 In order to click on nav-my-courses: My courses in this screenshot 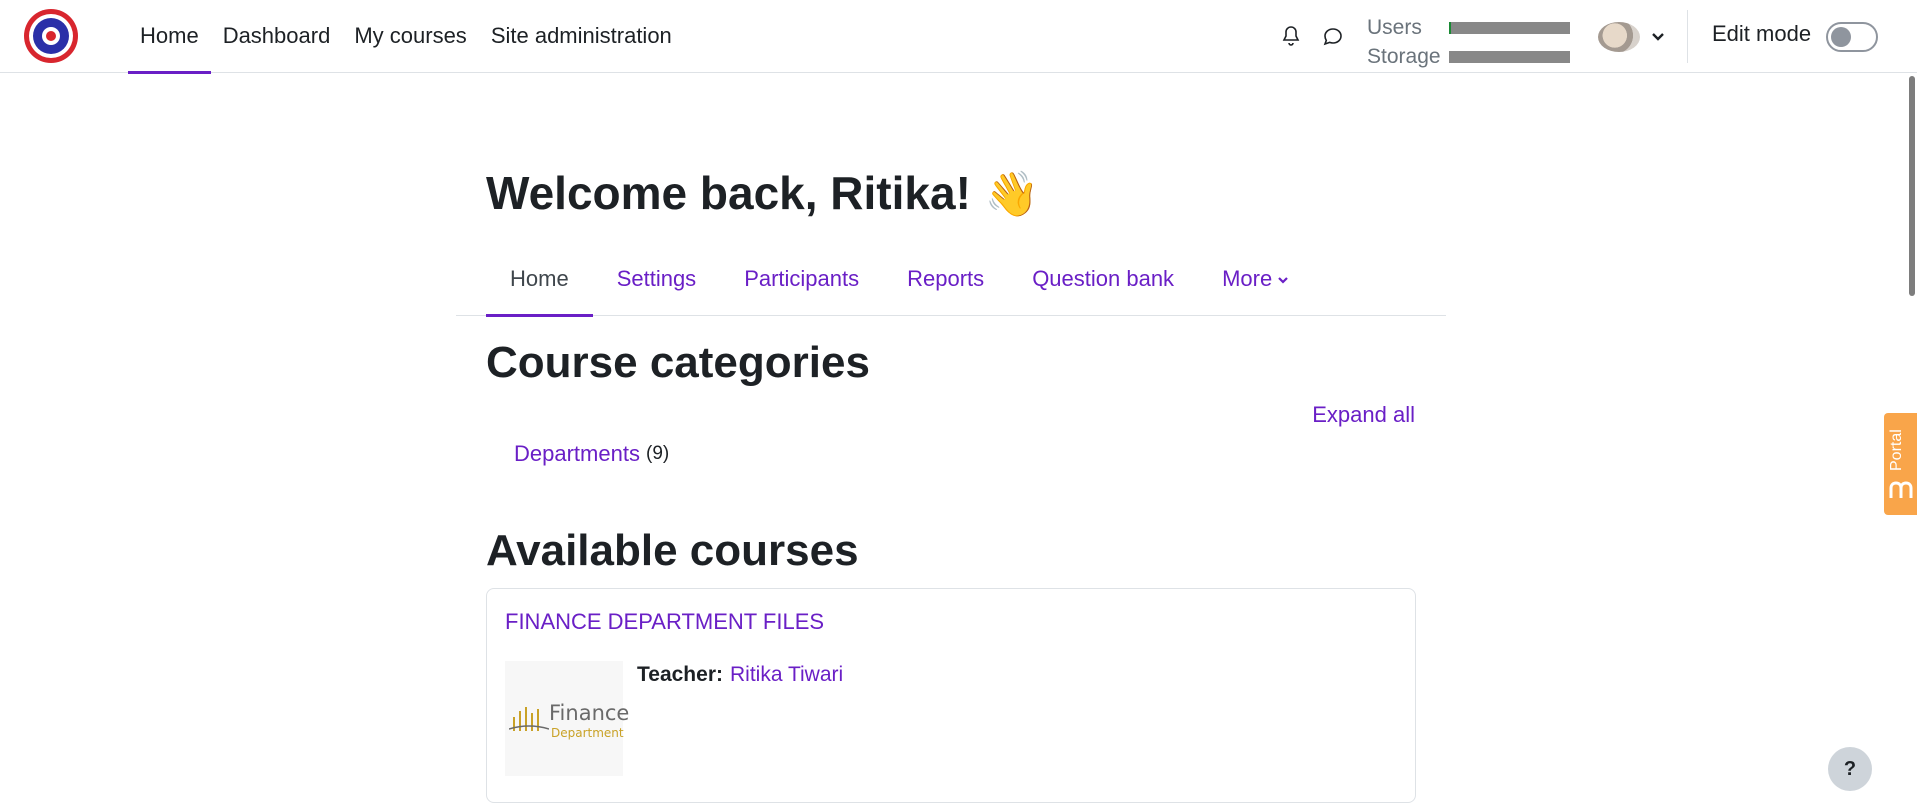, I will do `click(410, 36)`.